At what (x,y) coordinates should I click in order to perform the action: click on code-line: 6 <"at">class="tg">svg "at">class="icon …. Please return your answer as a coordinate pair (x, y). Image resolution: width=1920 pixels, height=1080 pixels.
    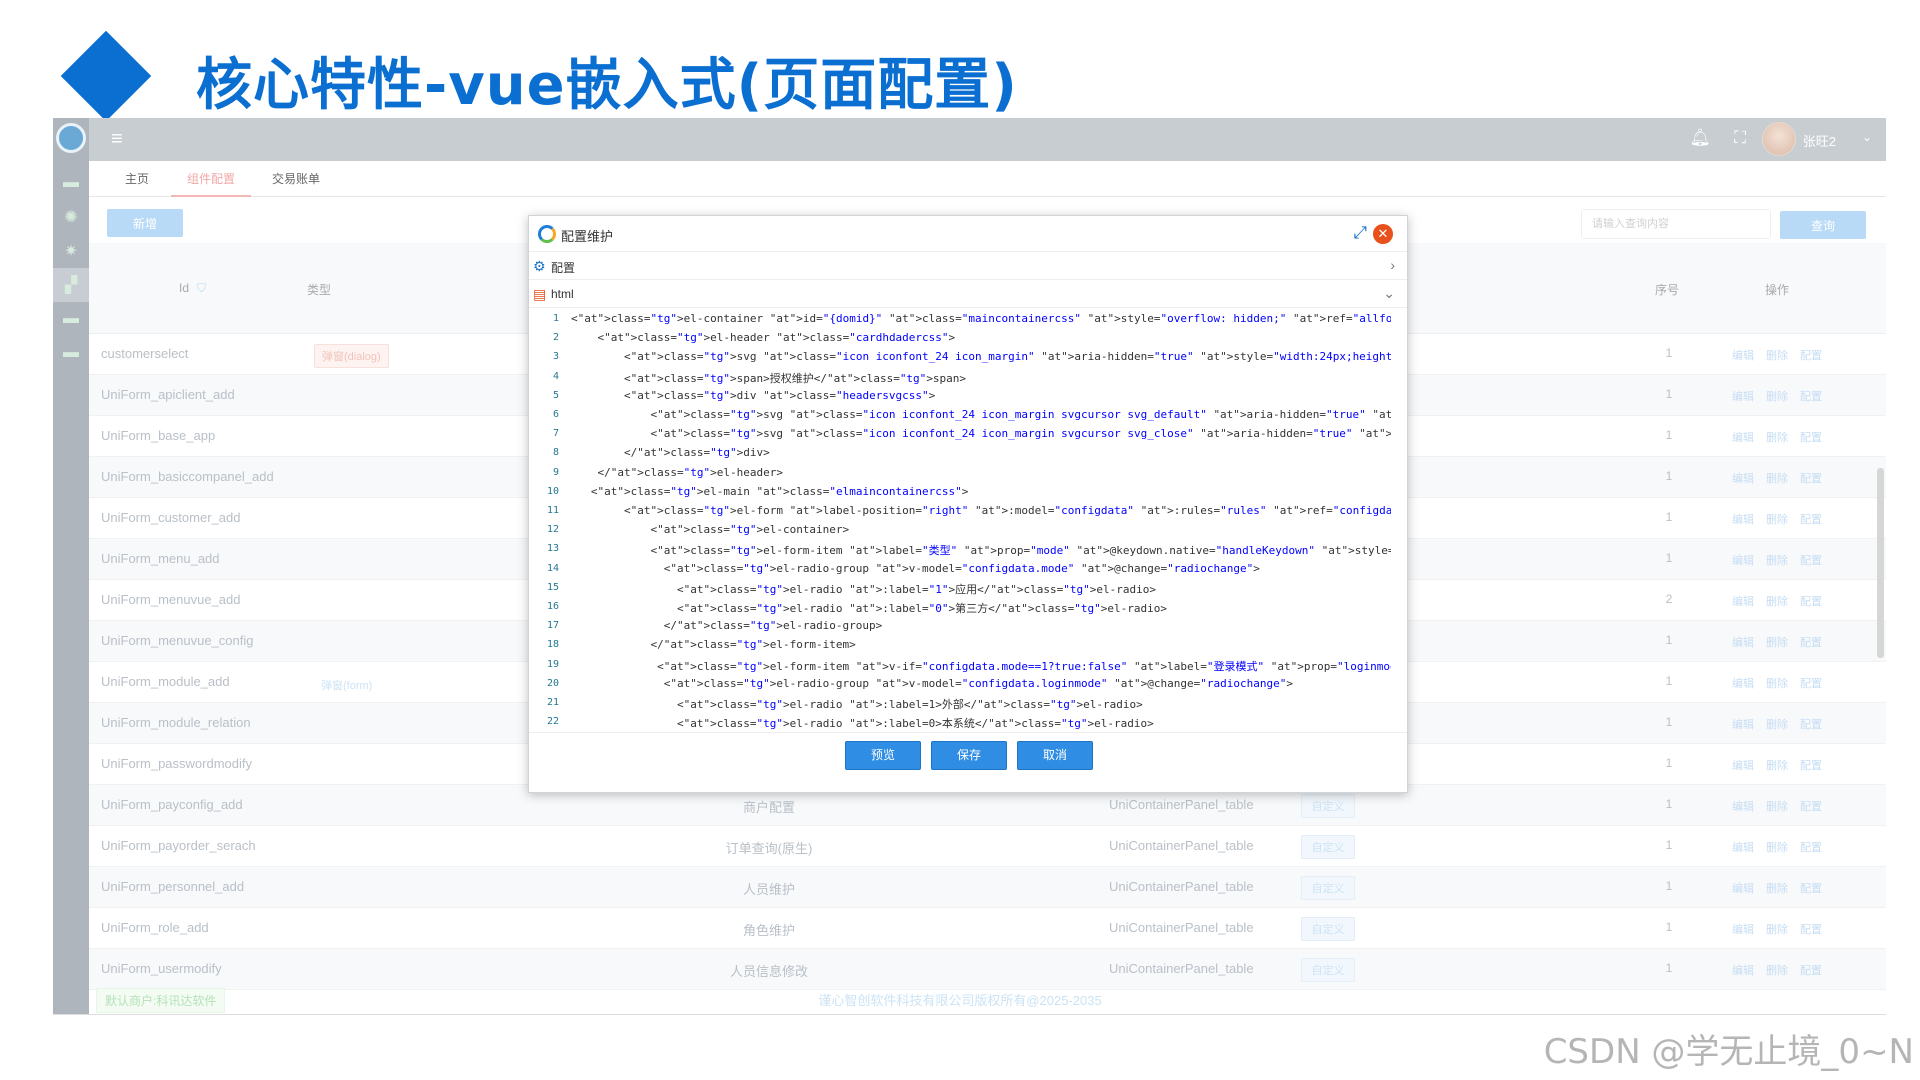
    Looking at the image, I should click on (961, 415).